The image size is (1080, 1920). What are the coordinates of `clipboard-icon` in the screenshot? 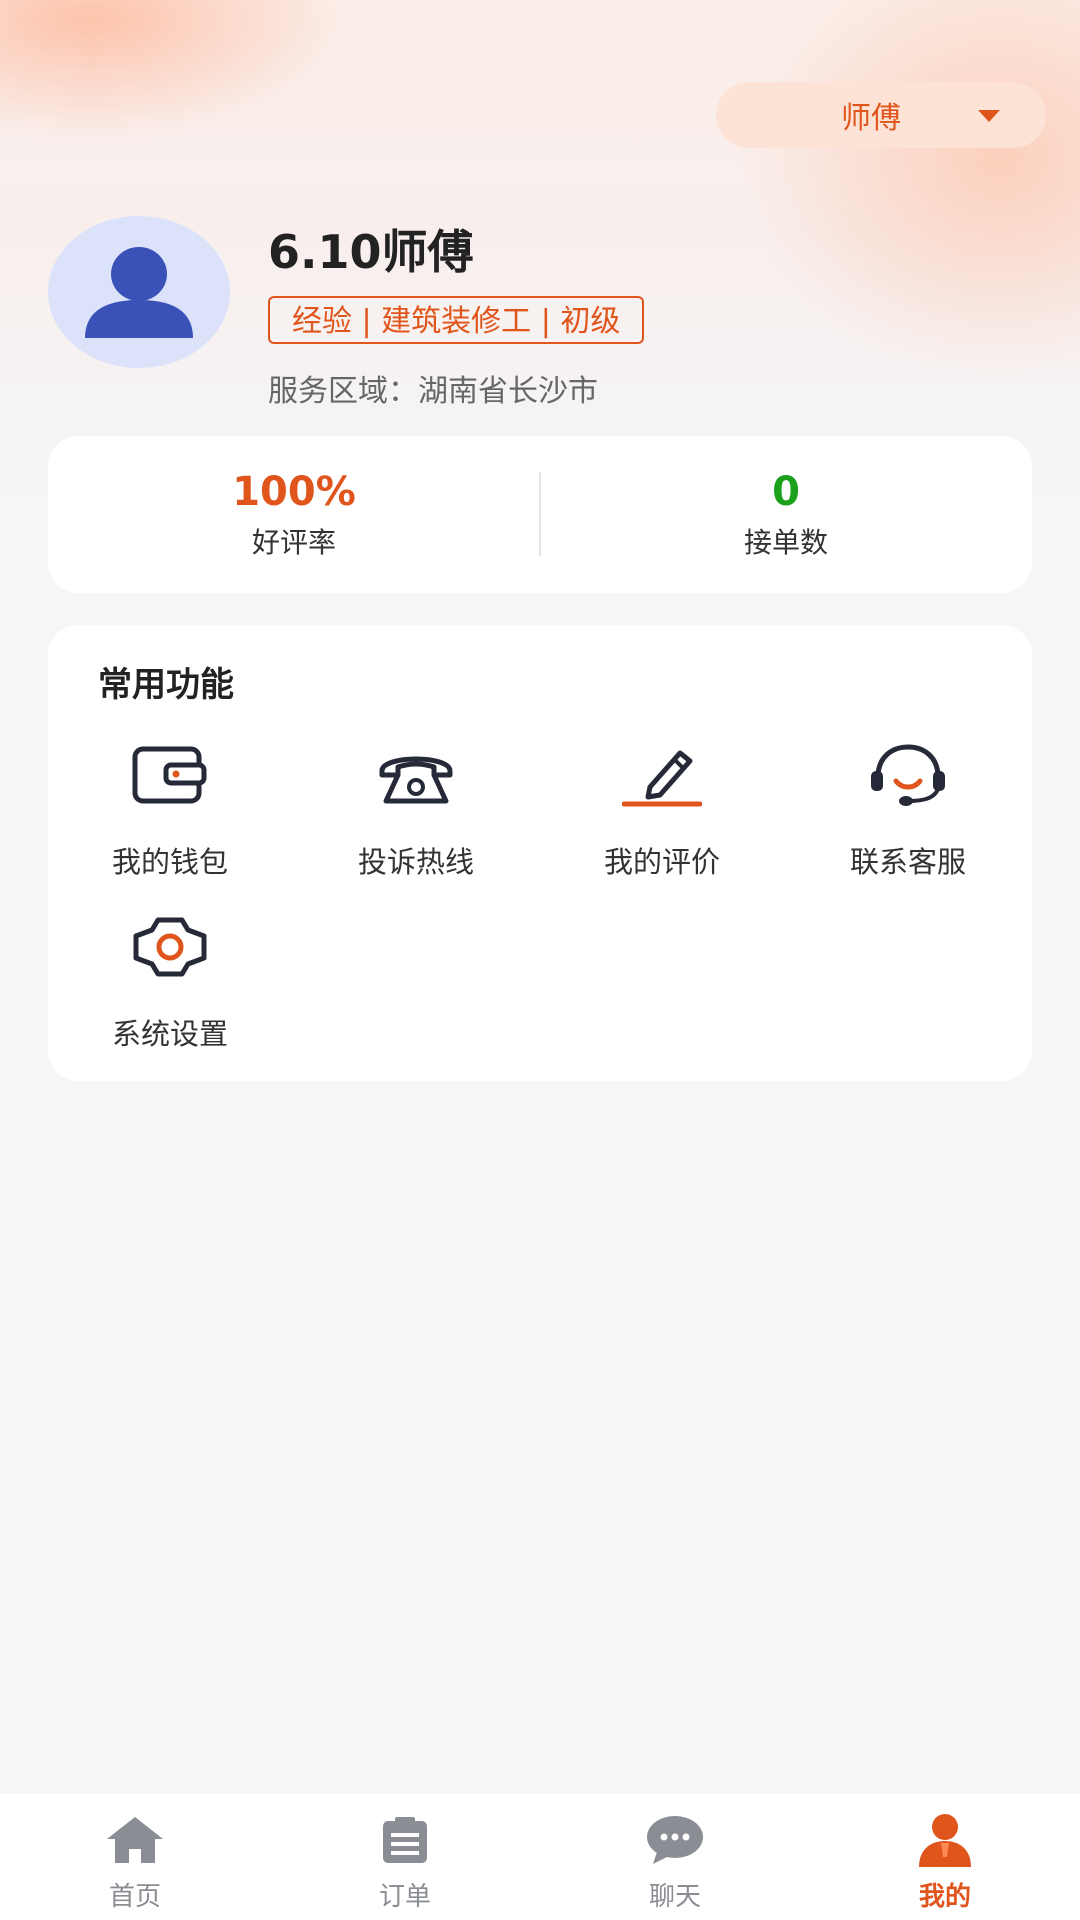 It's located at (405, 1840).